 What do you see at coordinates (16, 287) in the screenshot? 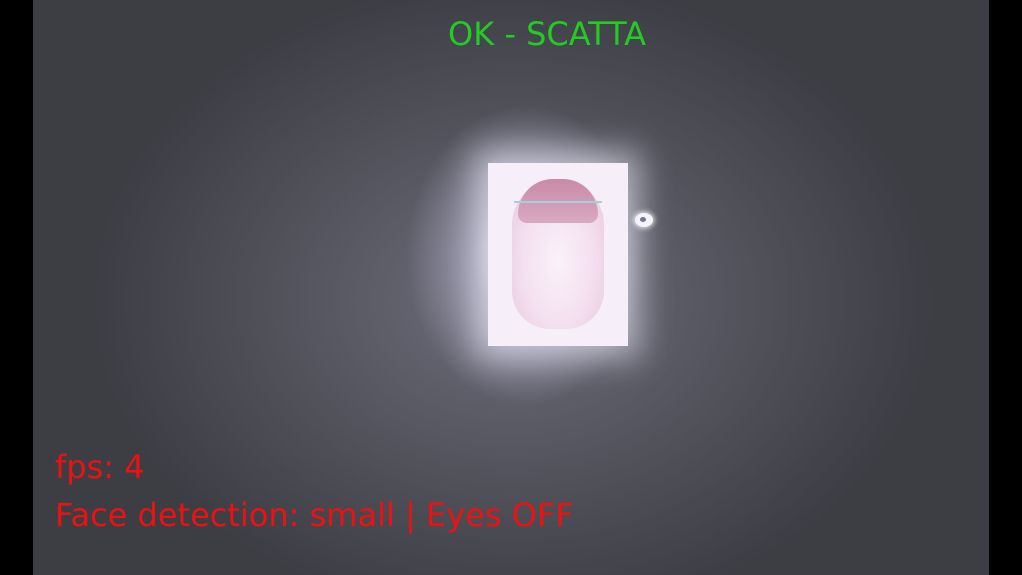
I see `letterbox-left` at bounding box center [16, 287].